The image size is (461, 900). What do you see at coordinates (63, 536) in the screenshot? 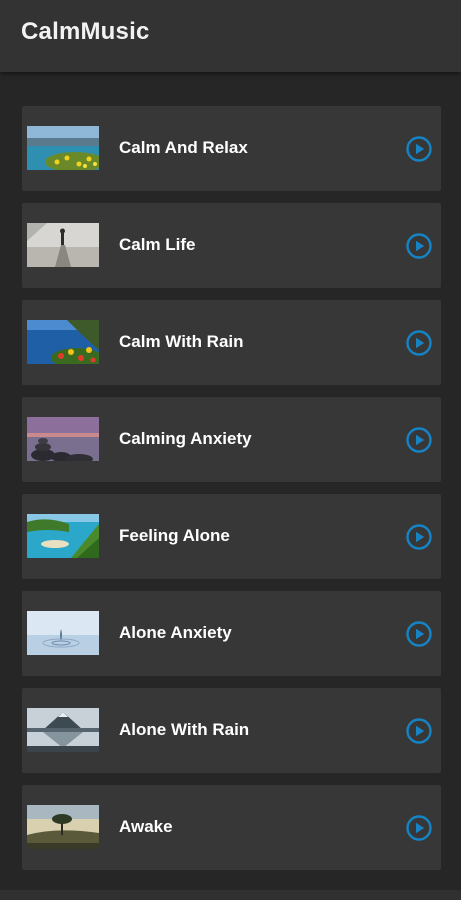
I see `tropical-bay-icon` at bounding box center [63, 536].